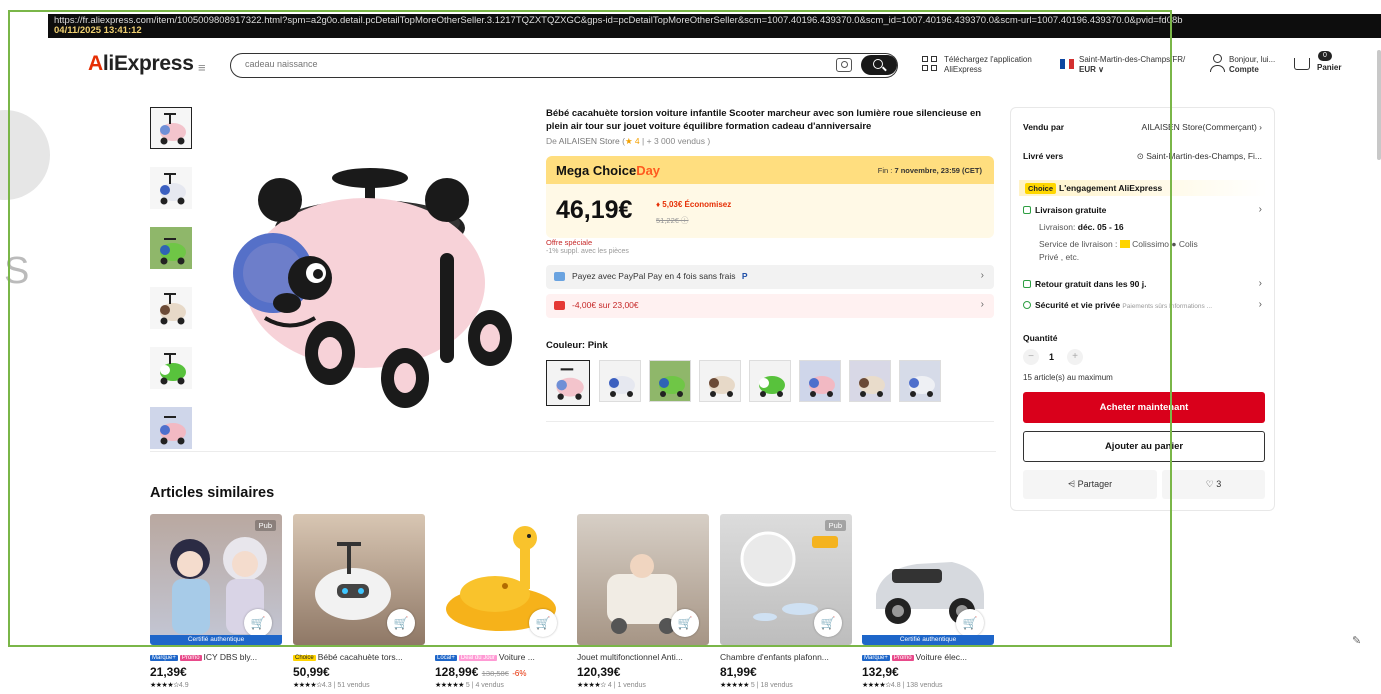 The image size is (1381, 694). I want to click on free-return-text: Retour gratuit dans les 90 j., so click(1091, 284).